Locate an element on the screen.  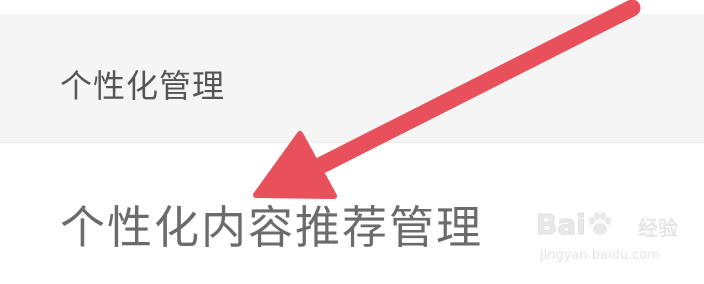
watermark-logo: Bai du 经验 is located at coordinates (607, 226).